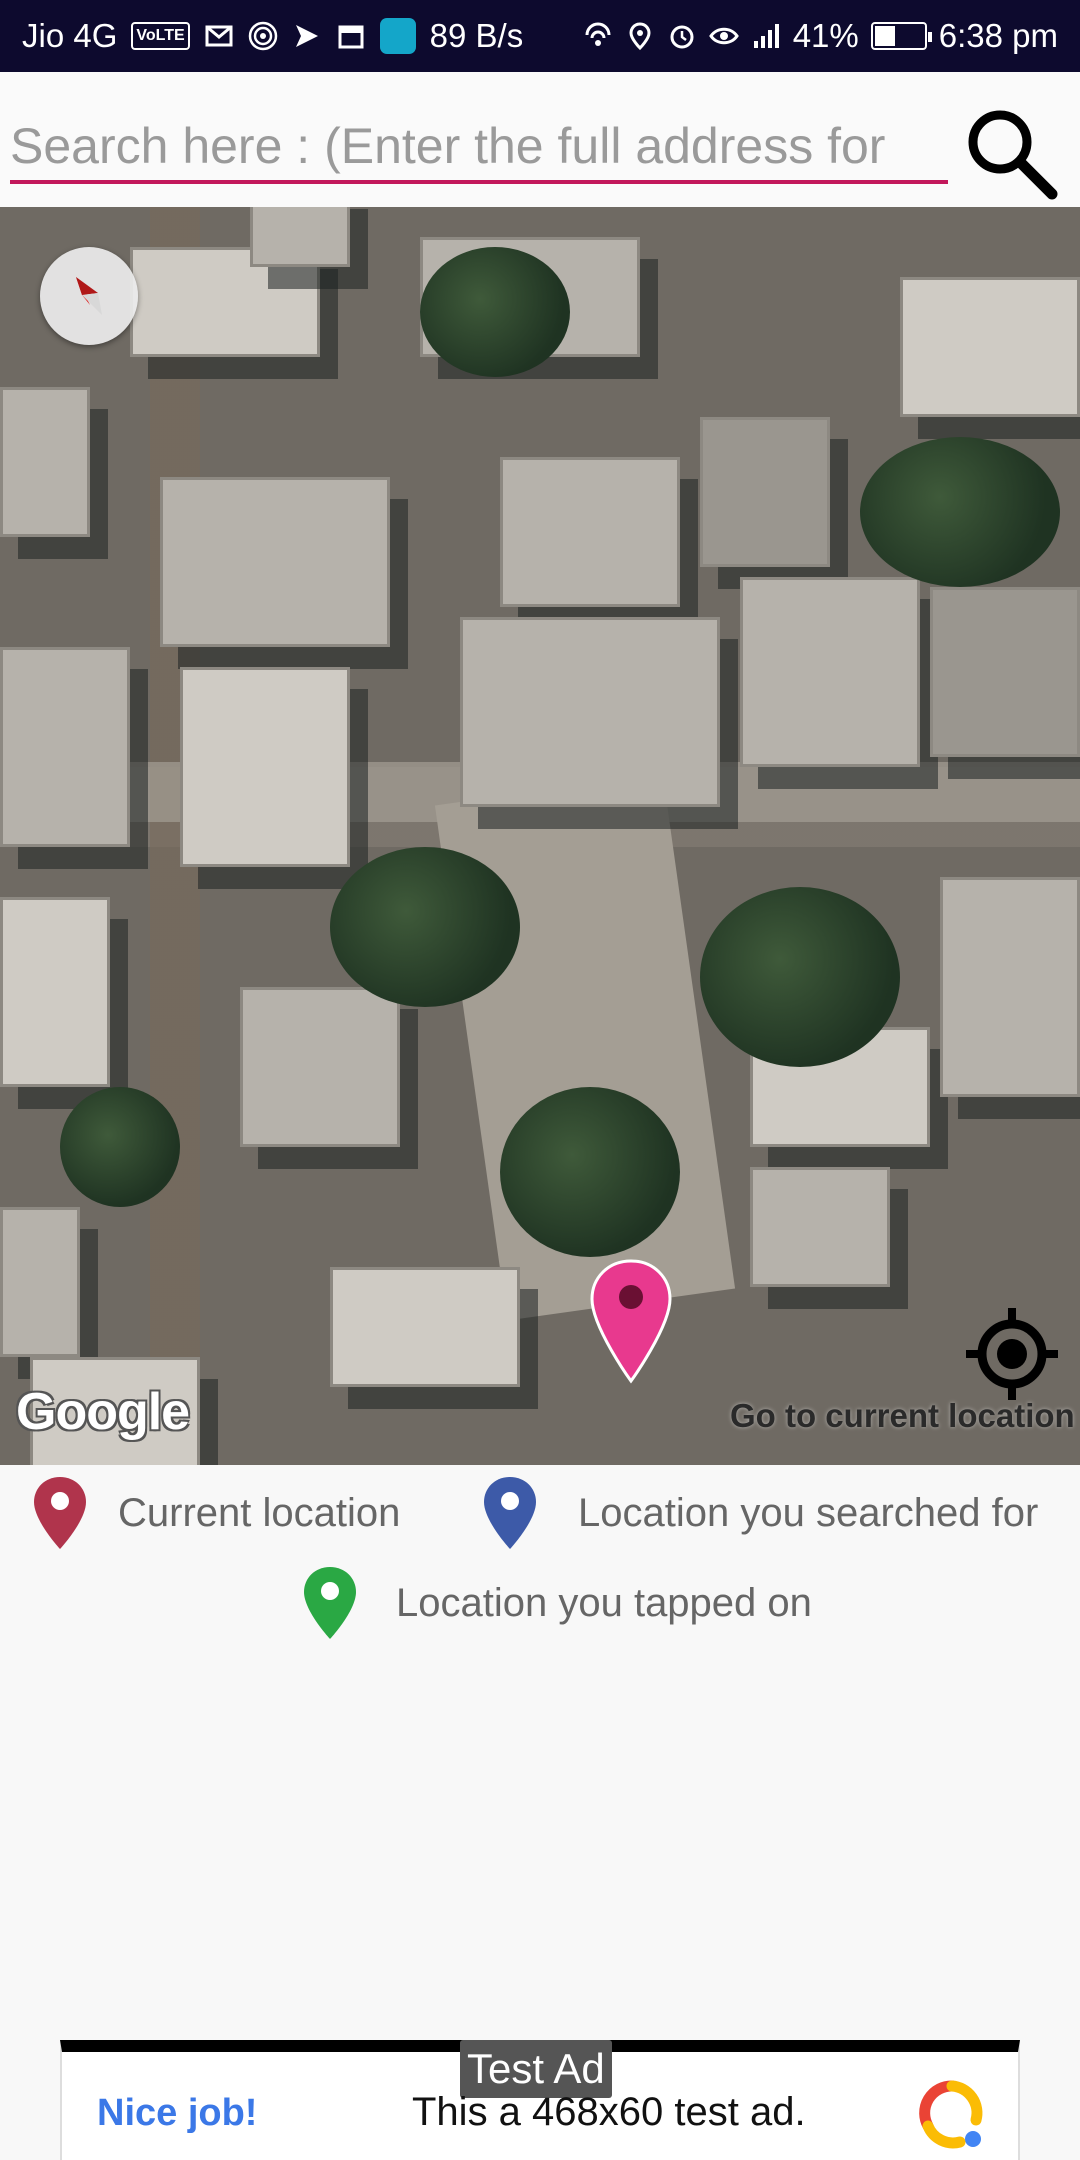 This screenshot has height=2160, width=1080. I want to click on eye-icon, so click(723, 36).